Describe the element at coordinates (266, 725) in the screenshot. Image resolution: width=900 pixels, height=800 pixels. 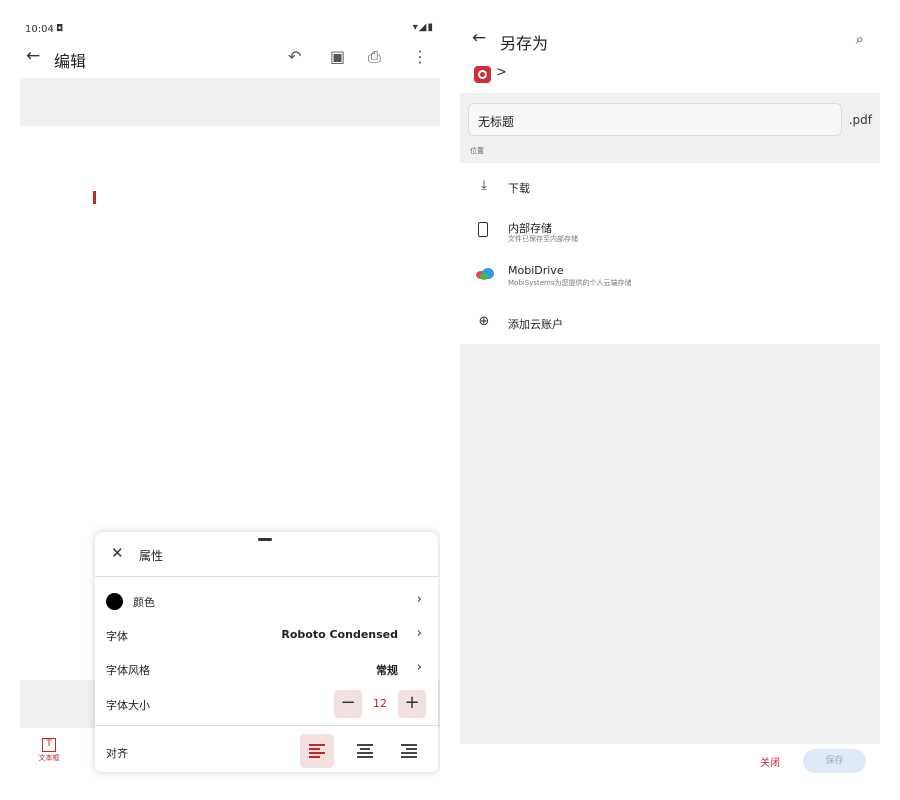
I see `divider` at that location.